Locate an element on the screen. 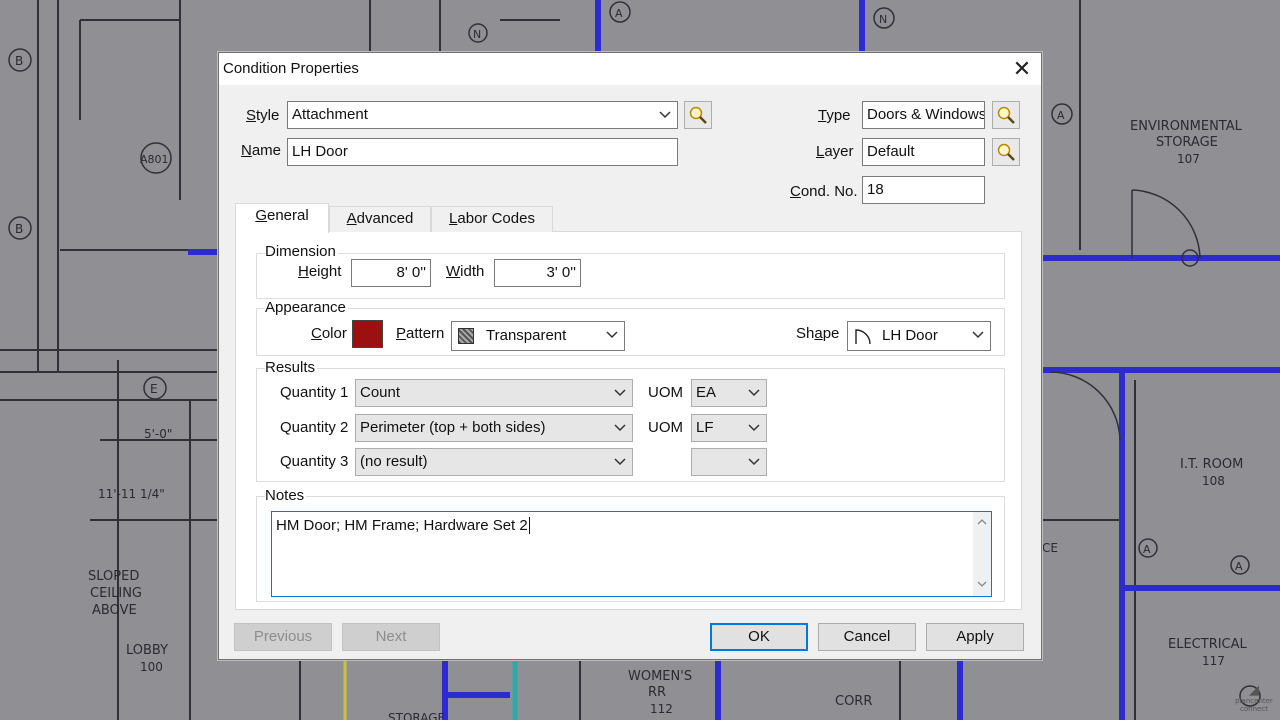  blueprint-label: SLOPED is located at coordinates (113, 576).